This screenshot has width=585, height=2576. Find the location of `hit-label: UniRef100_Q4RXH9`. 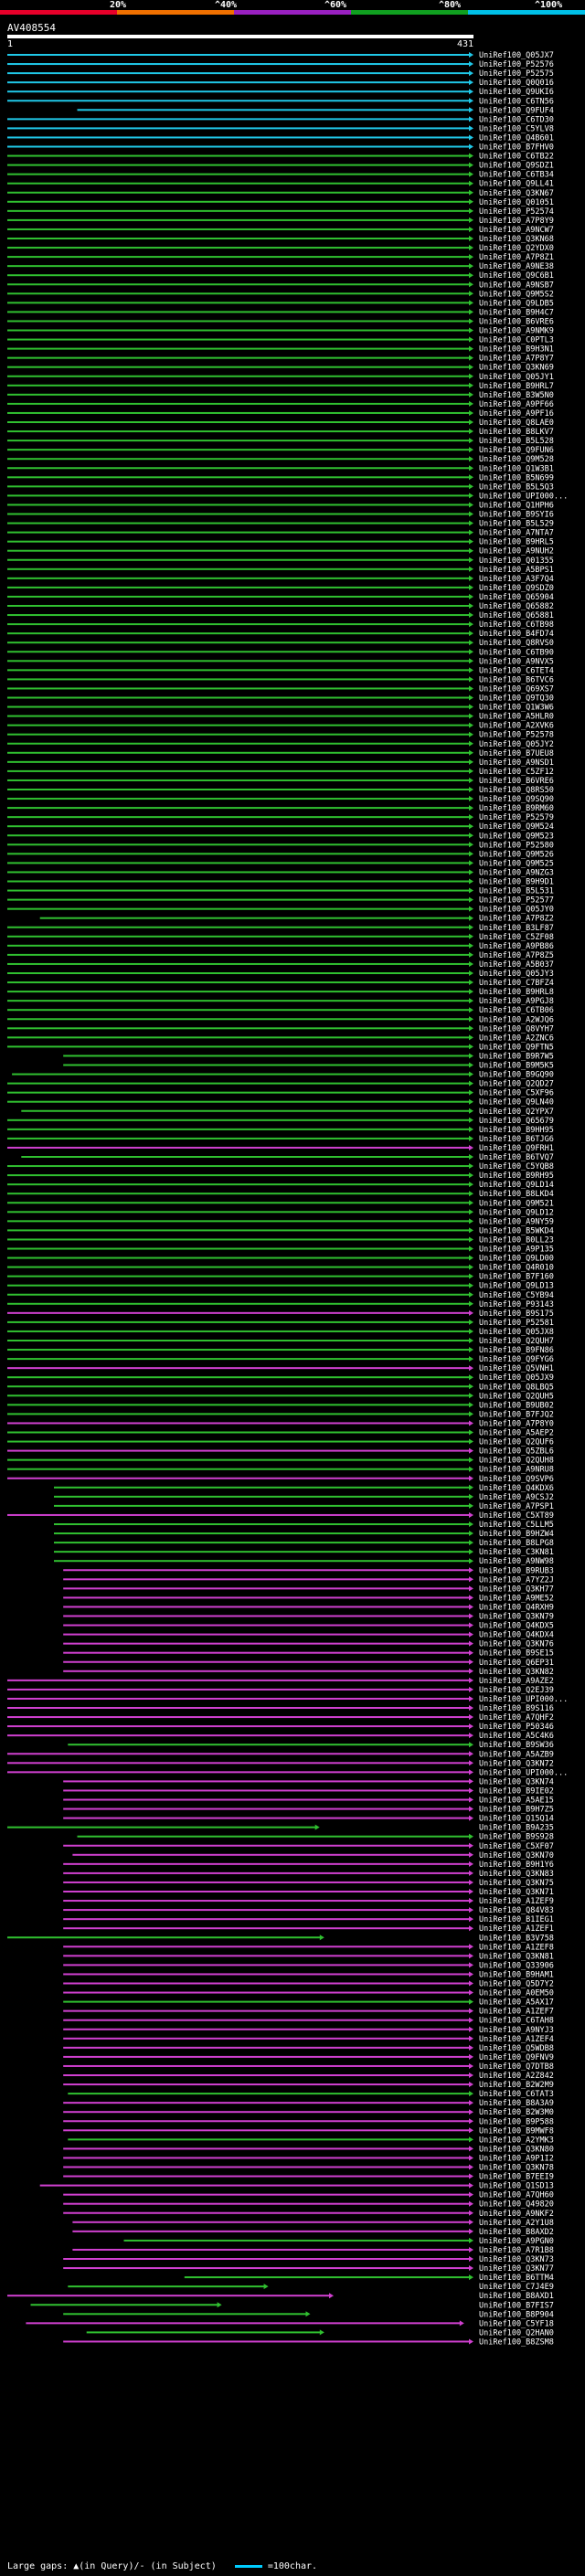

hit-label: UniRef100_Q4RXH9 is located at coordinates (516, 1607).